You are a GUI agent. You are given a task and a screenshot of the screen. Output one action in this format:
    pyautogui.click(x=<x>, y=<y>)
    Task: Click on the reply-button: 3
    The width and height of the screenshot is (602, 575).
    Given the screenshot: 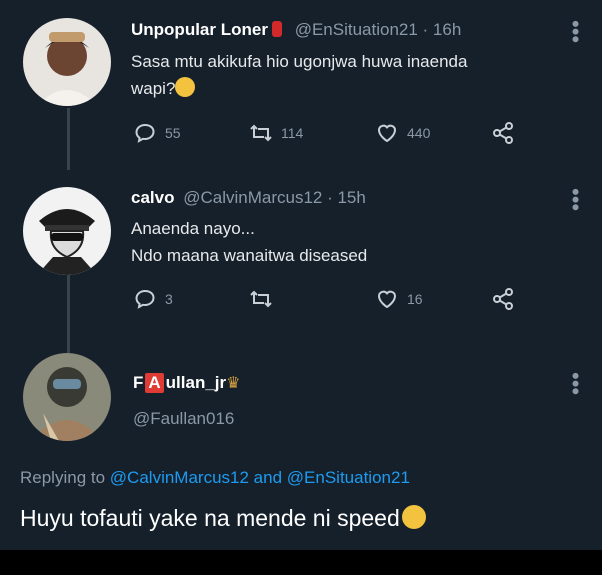 What is the action you would take?
    pyautogui.click(x=153, y=299)
    